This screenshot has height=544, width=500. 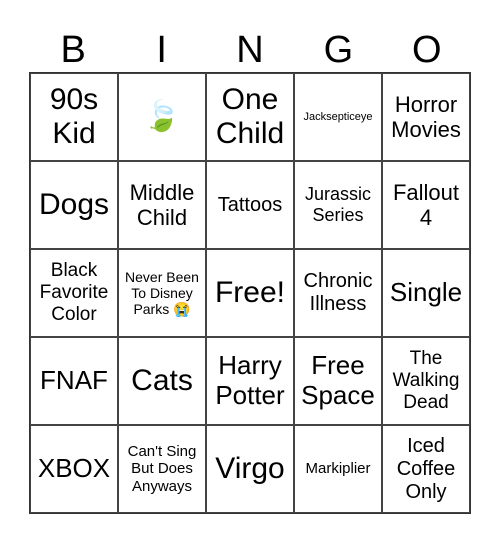 I want to click on header-letter: I, so click(x=161, y=50).